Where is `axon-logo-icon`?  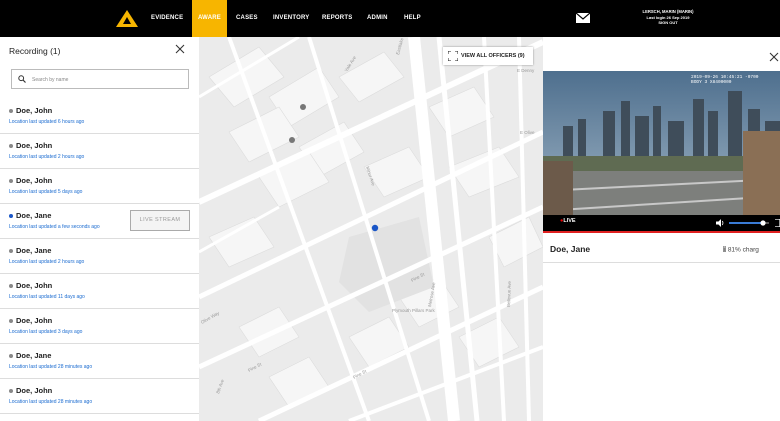 axon-logo-icon is located at coordinates (127, 18).